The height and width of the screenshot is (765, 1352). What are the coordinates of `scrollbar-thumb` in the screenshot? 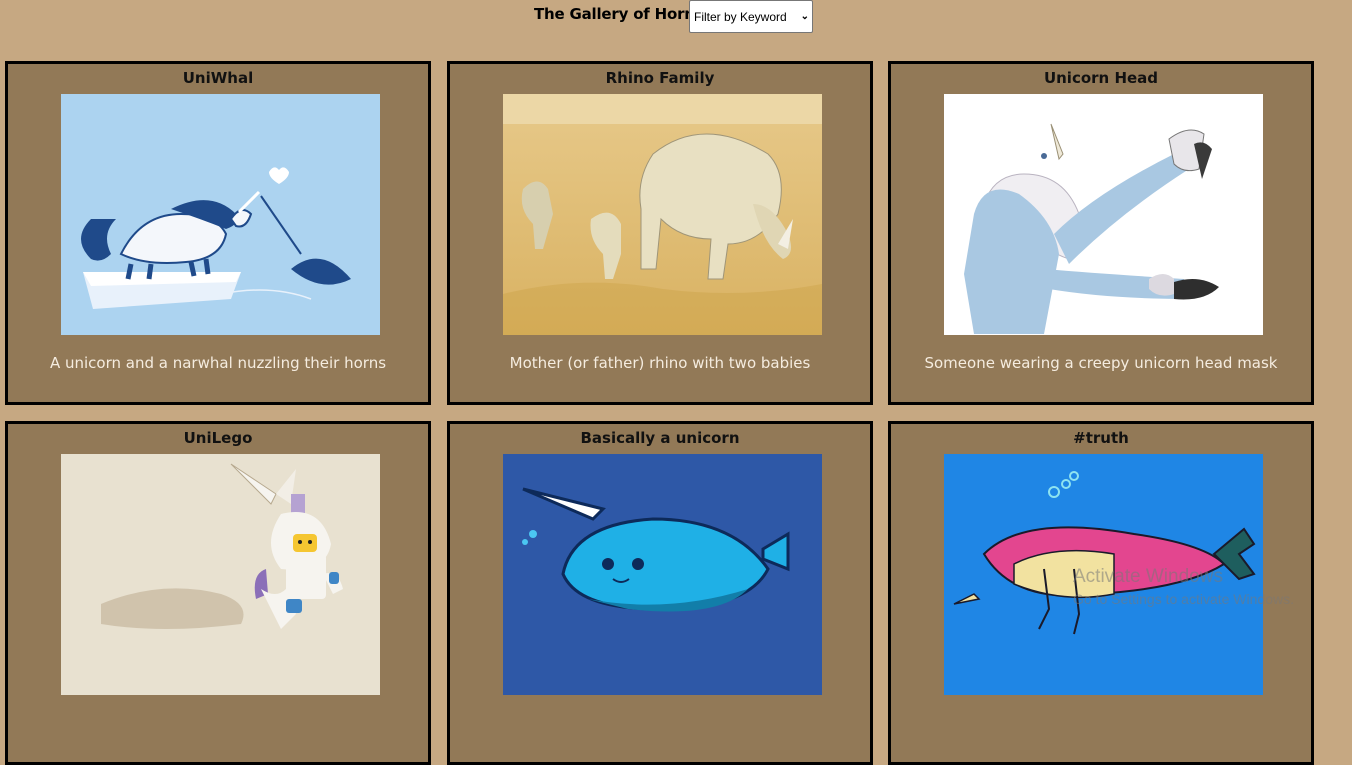 It's located at (1340, 72).